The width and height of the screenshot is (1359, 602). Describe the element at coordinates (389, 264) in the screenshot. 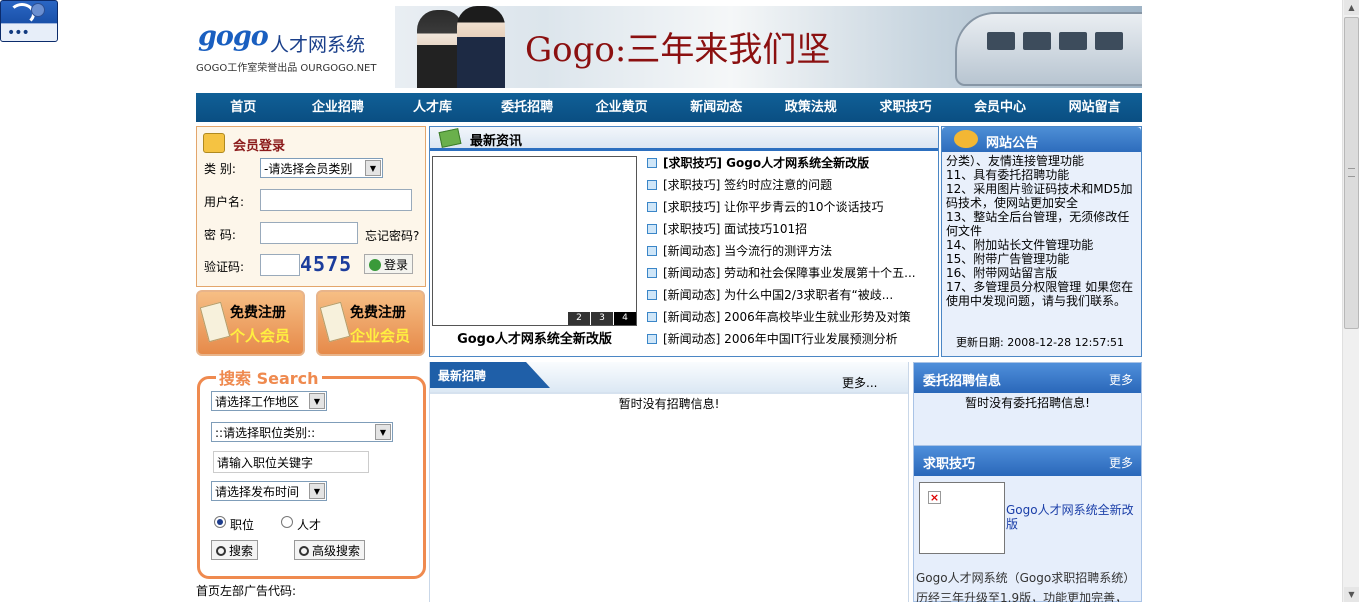

I see `login-button: 登录` at that location.